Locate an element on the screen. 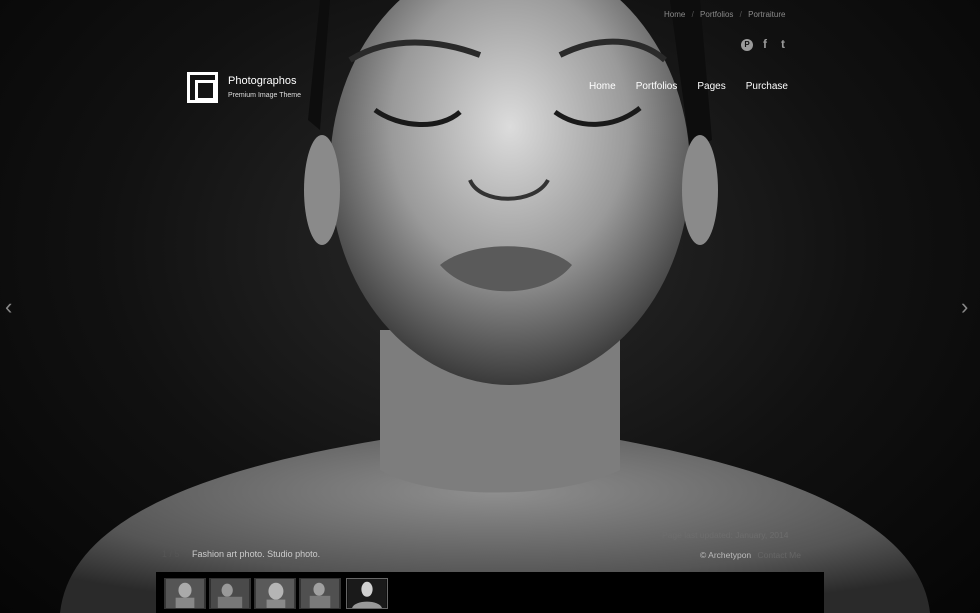 The width and height of the screenshot is (980, 613). main-nav: Home Portfolios Pages Purchase is located at coordinates (688, 87).